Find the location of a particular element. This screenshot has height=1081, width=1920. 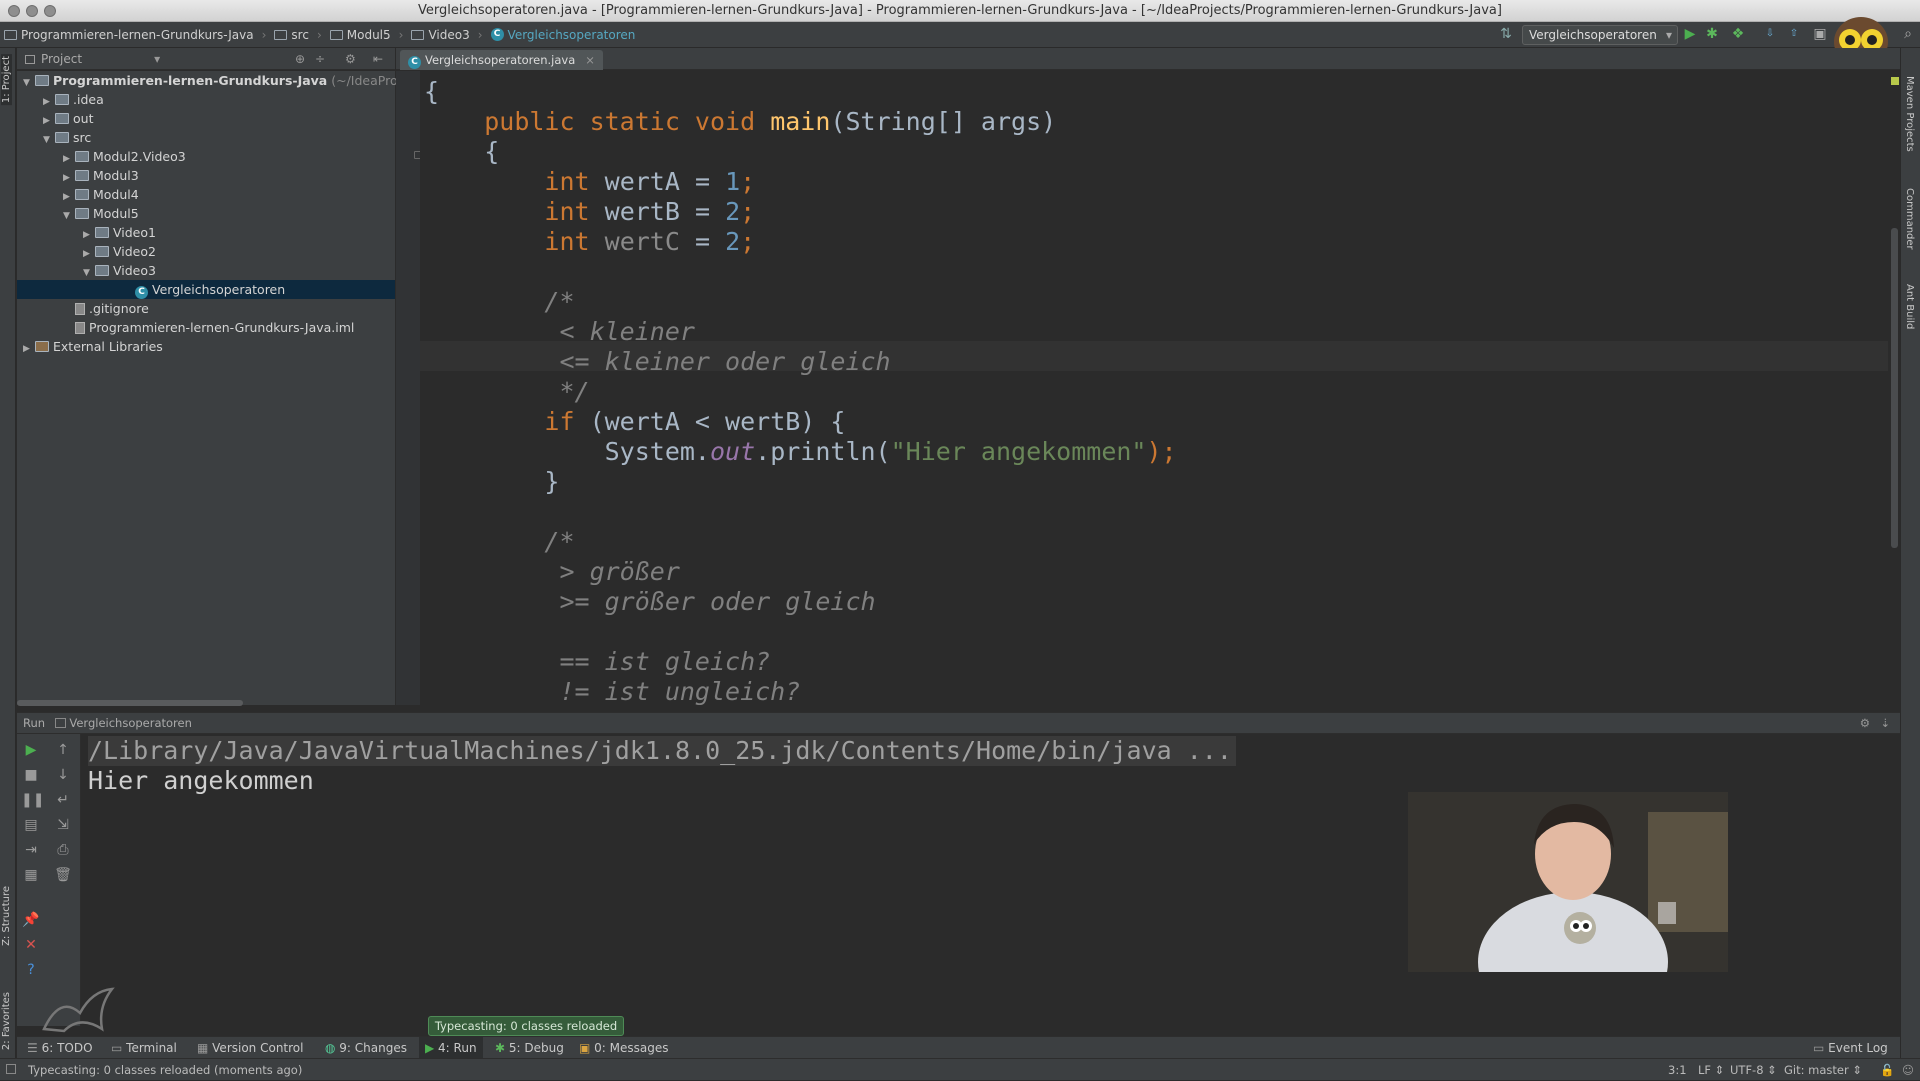

hide-panel-icon: ⇤ is located at coordinates (378, 59).